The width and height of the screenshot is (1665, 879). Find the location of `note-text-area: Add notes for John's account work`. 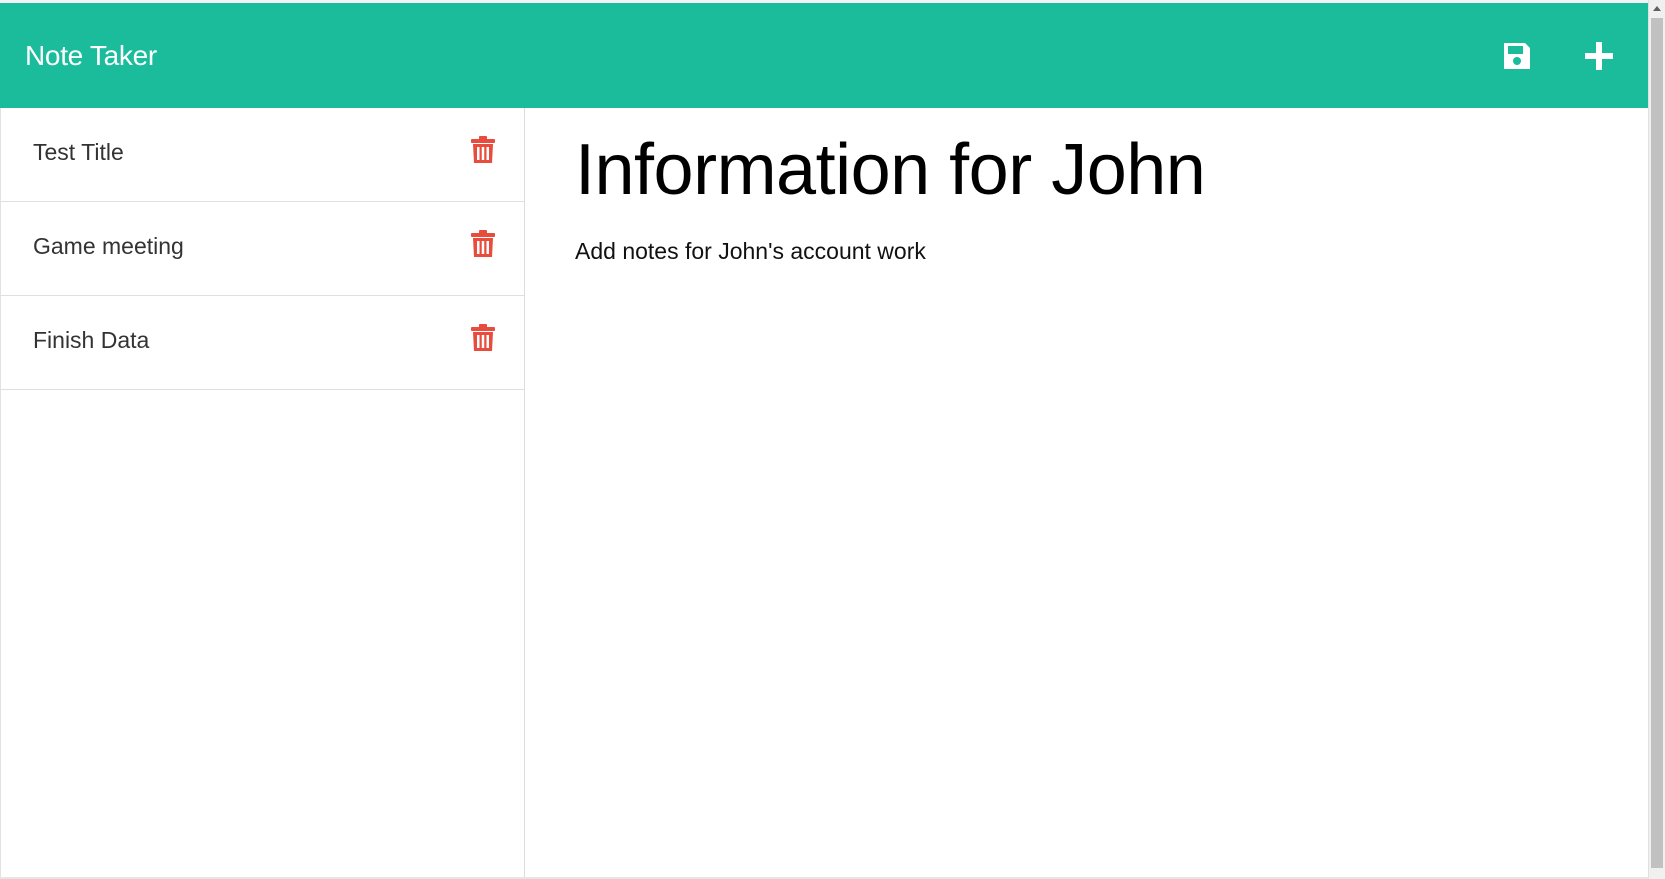

note-text-area: Add notes for John's account work is located at coordinates (1091, 251).